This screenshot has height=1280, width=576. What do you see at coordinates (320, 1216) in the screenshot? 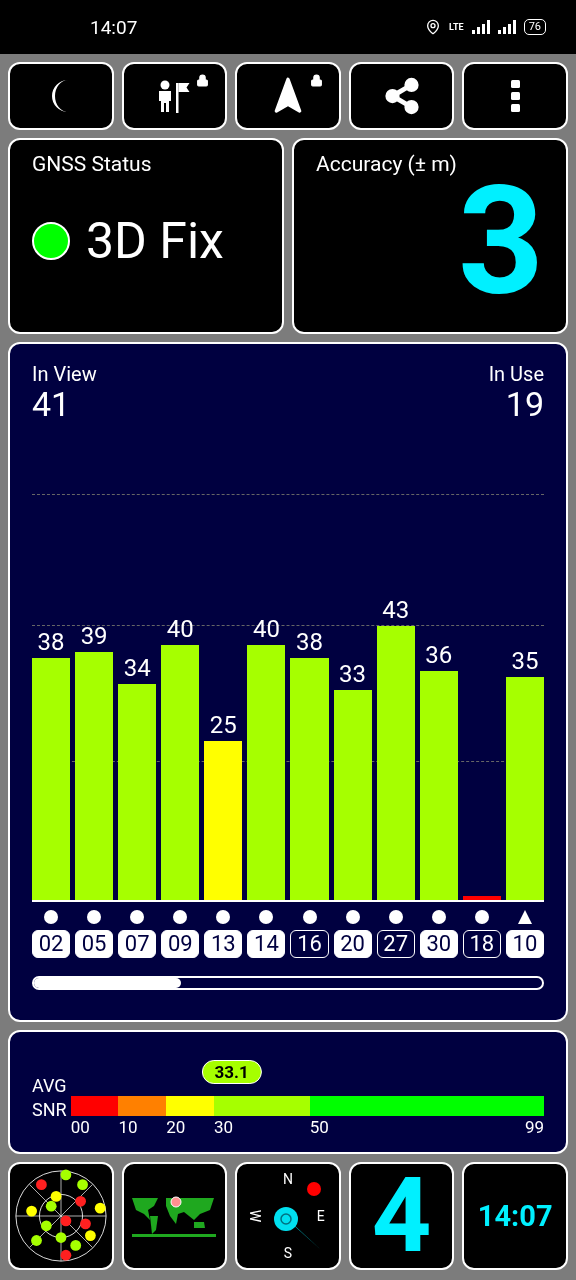
I see `compass-direction: E` at bounding box center [320, 1216].